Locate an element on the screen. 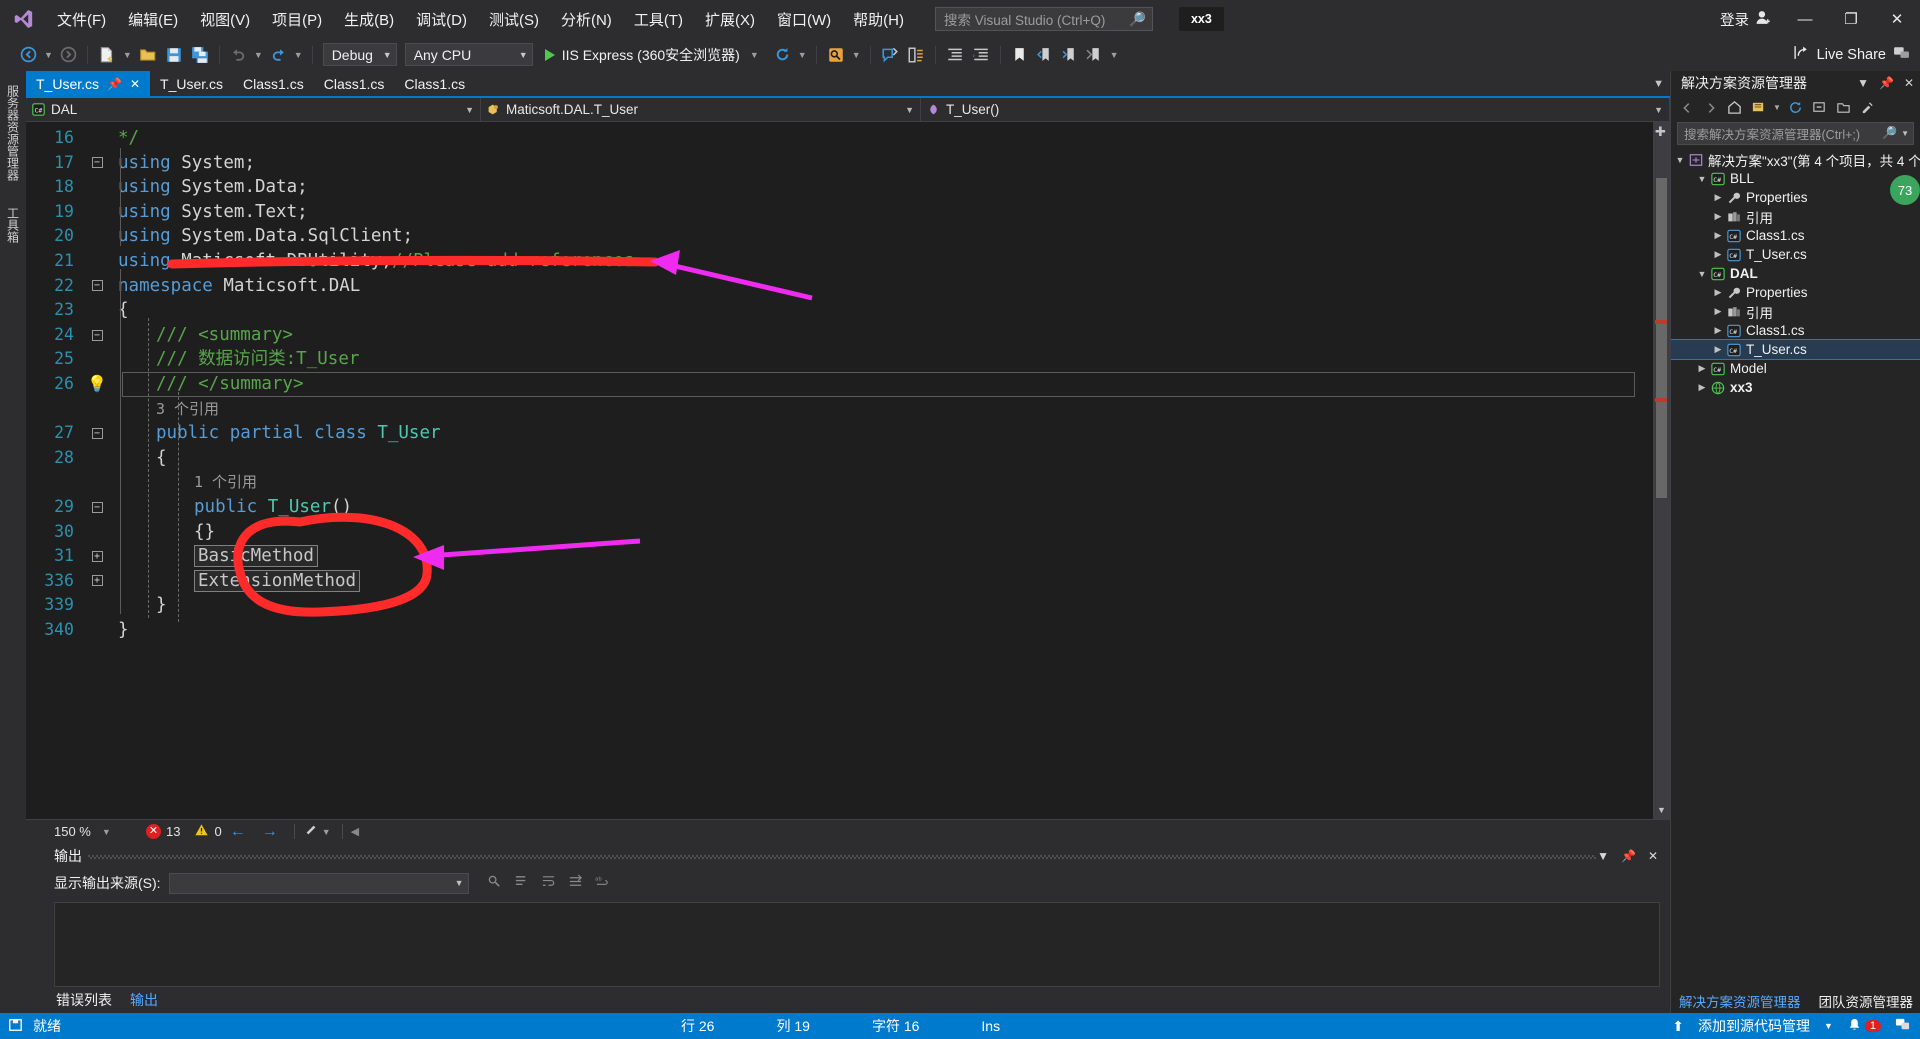 The image size is (1920, 1039). refresh-dropdown-icon: ▼ is located at coordinates (802, 55).